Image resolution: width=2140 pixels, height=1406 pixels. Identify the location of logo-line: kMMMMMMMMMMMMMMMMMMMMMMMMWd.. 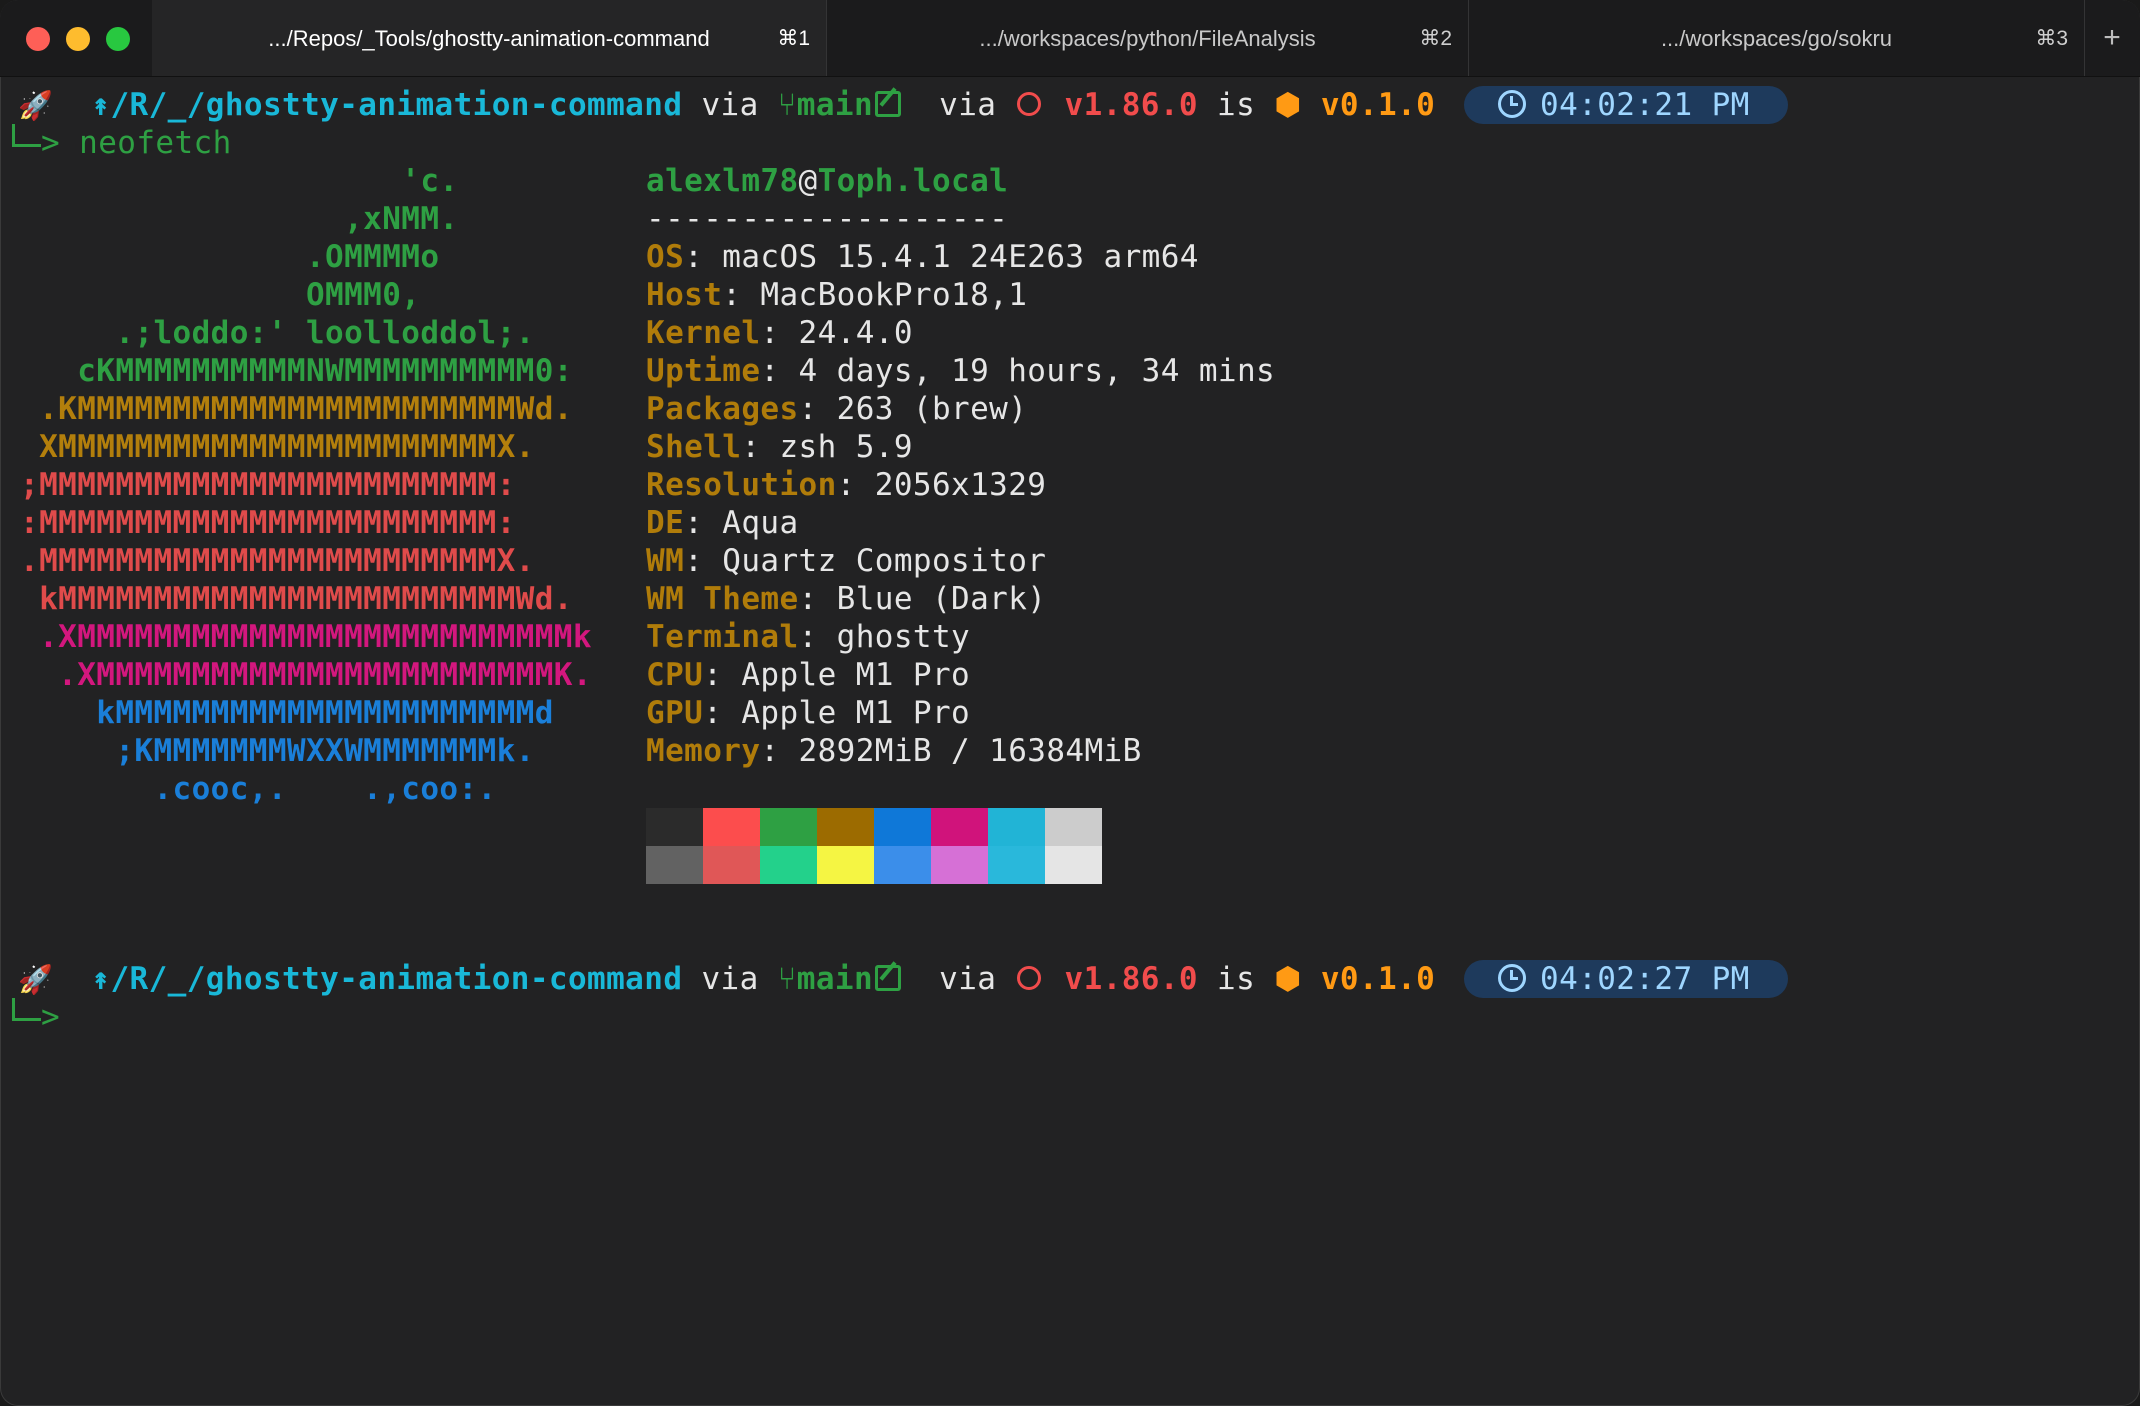
(296, 599).